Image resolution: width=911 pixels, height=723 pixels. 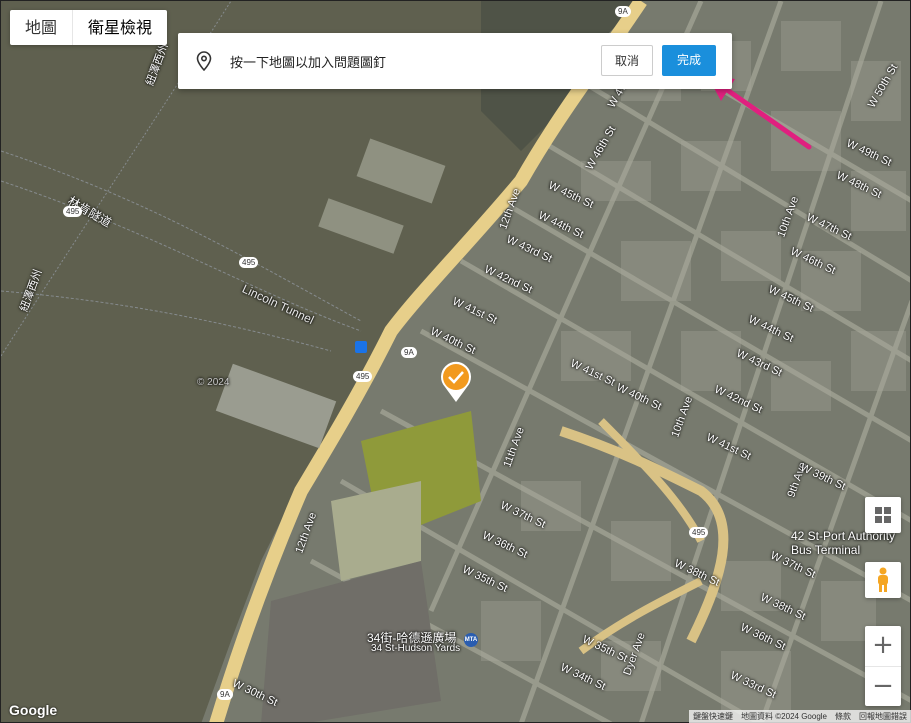 What do you see at coordinates (308, 63) in the screenshot?
I see `prompt-instruction: 按一下地圖以加入問題圖釘` at bounding box center [308, 63].